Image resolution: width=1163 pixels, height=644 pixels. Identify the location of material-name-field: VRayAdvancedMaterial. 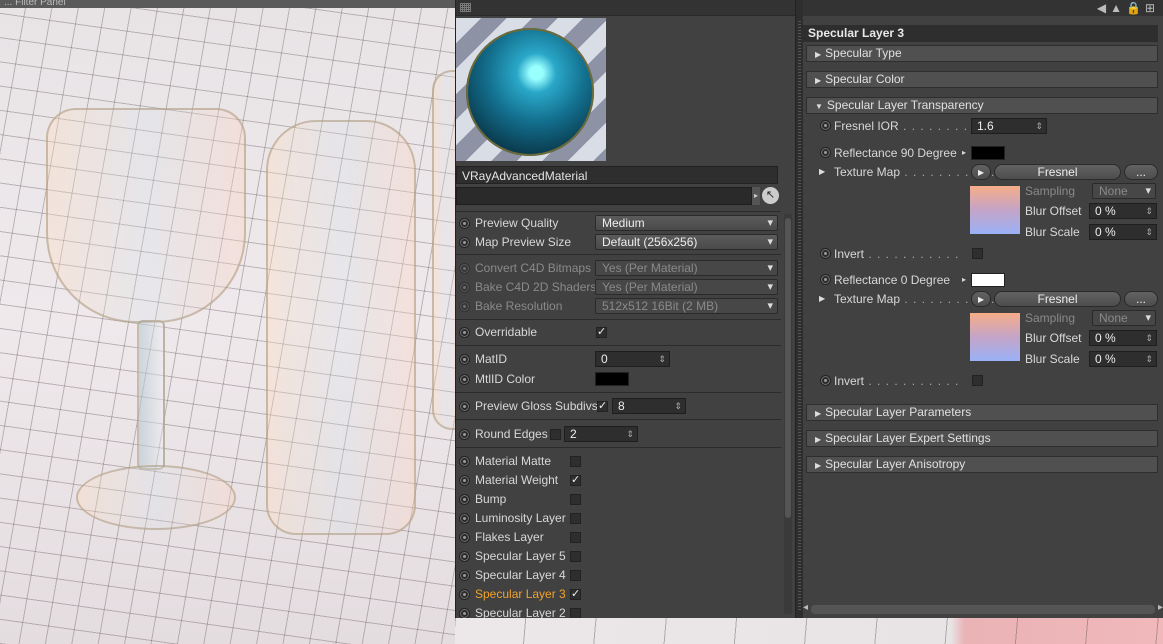
(617, 175).